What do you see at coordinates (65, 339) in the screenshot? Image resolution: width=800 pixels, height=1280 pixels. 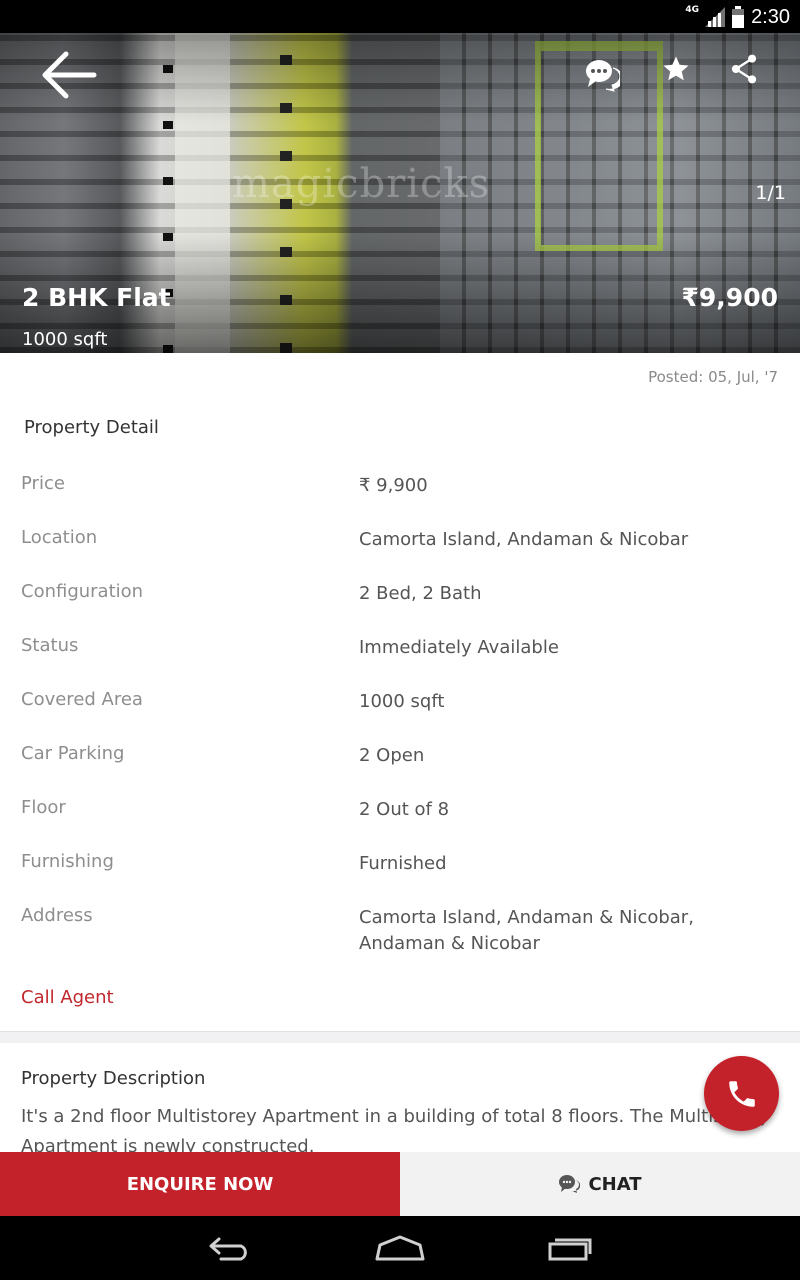 I see `property-area: 1000 sqft` at bounding box center [65, 339].